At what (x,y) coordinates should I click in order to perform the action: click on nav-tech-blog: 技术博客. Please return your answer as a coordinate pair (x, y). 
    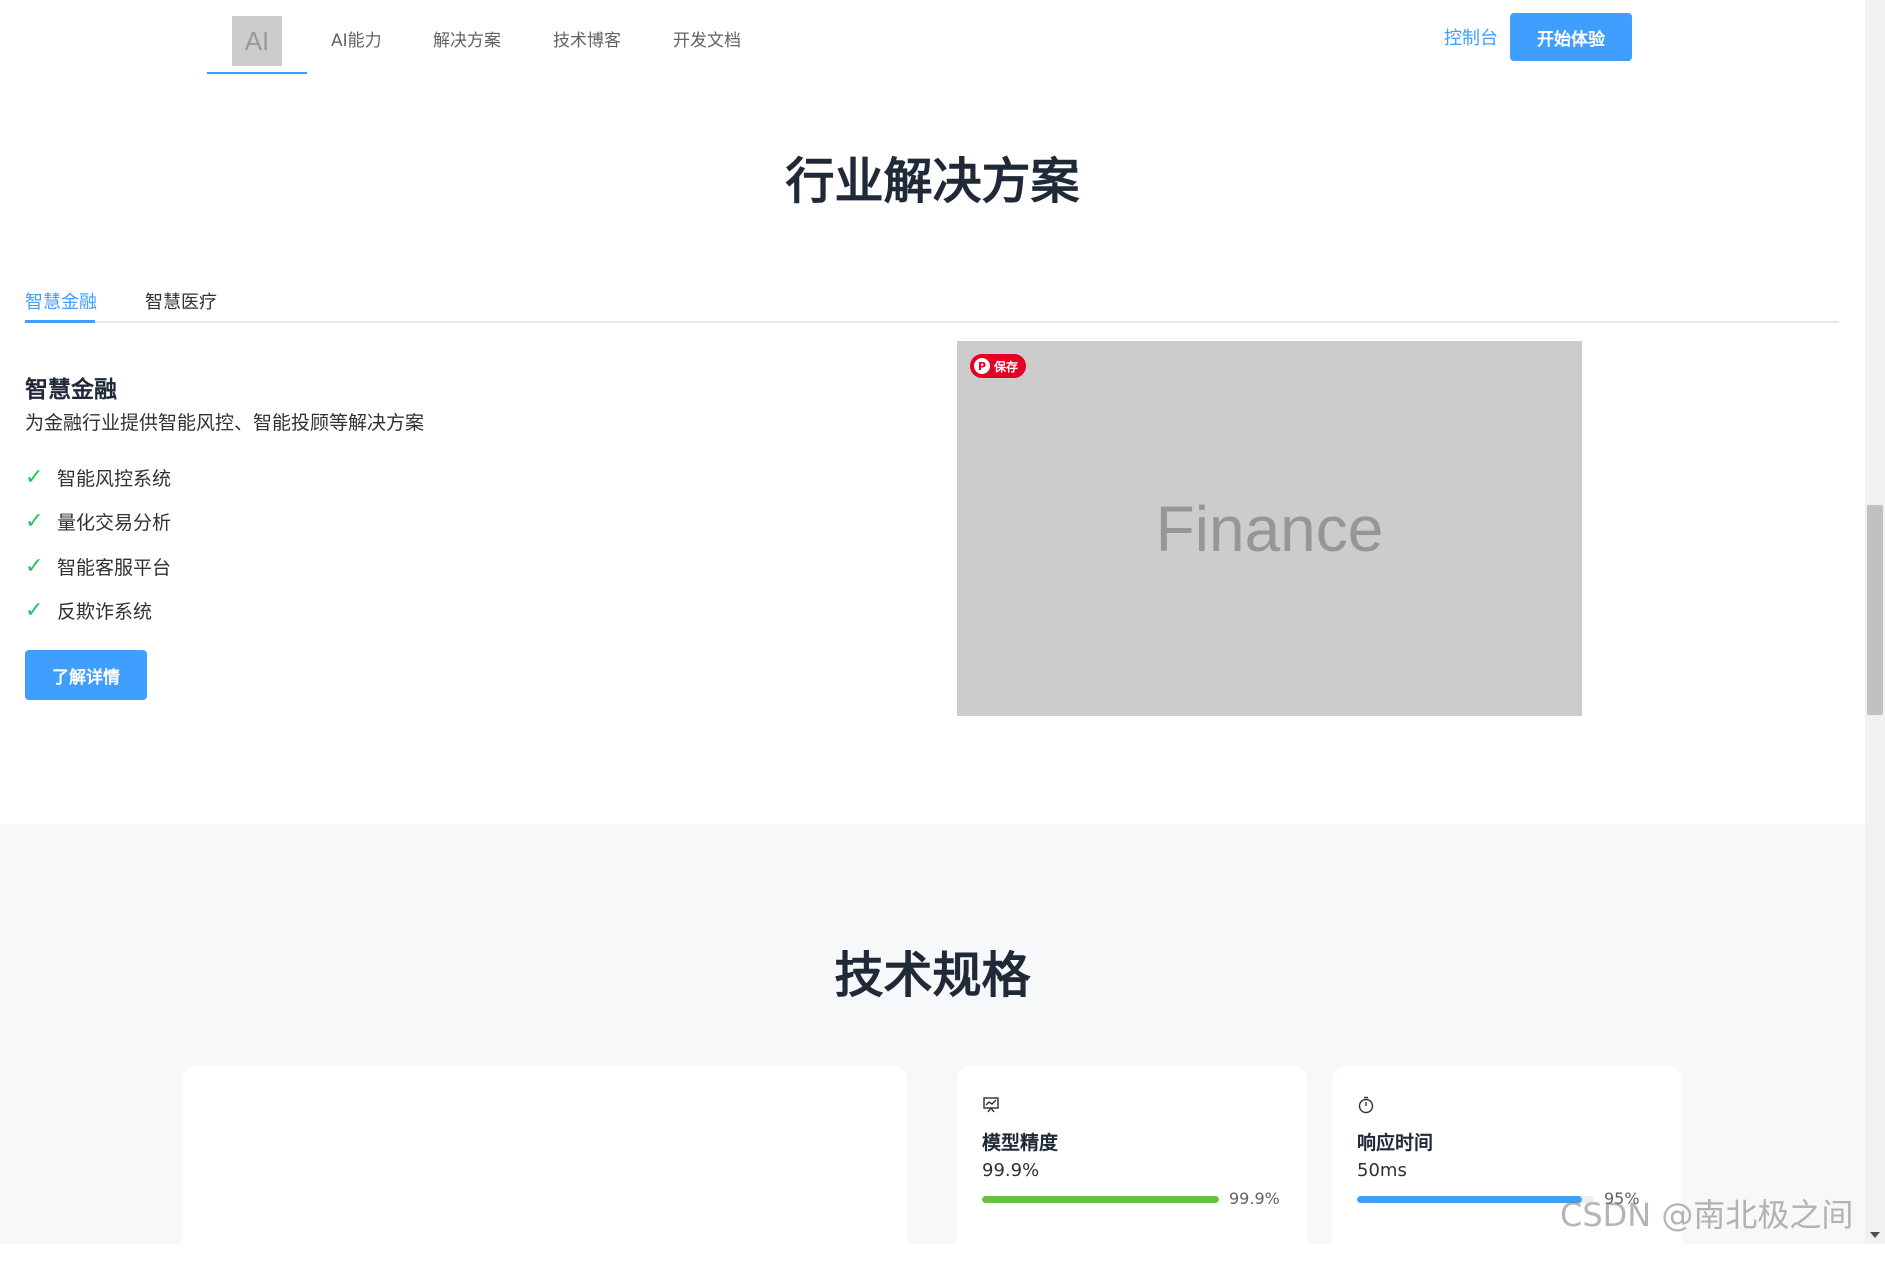
    Looking at the image, I should click on (587, 38).